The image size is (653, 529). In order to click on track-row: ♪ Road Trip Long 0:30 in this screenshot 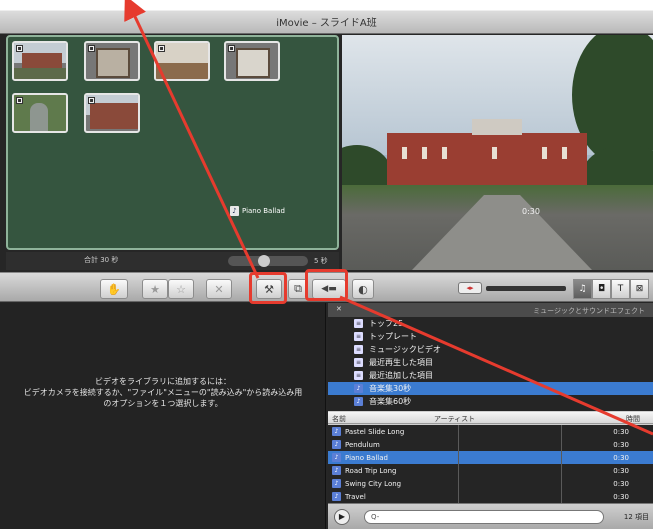, I will do `click(490, 470)`.